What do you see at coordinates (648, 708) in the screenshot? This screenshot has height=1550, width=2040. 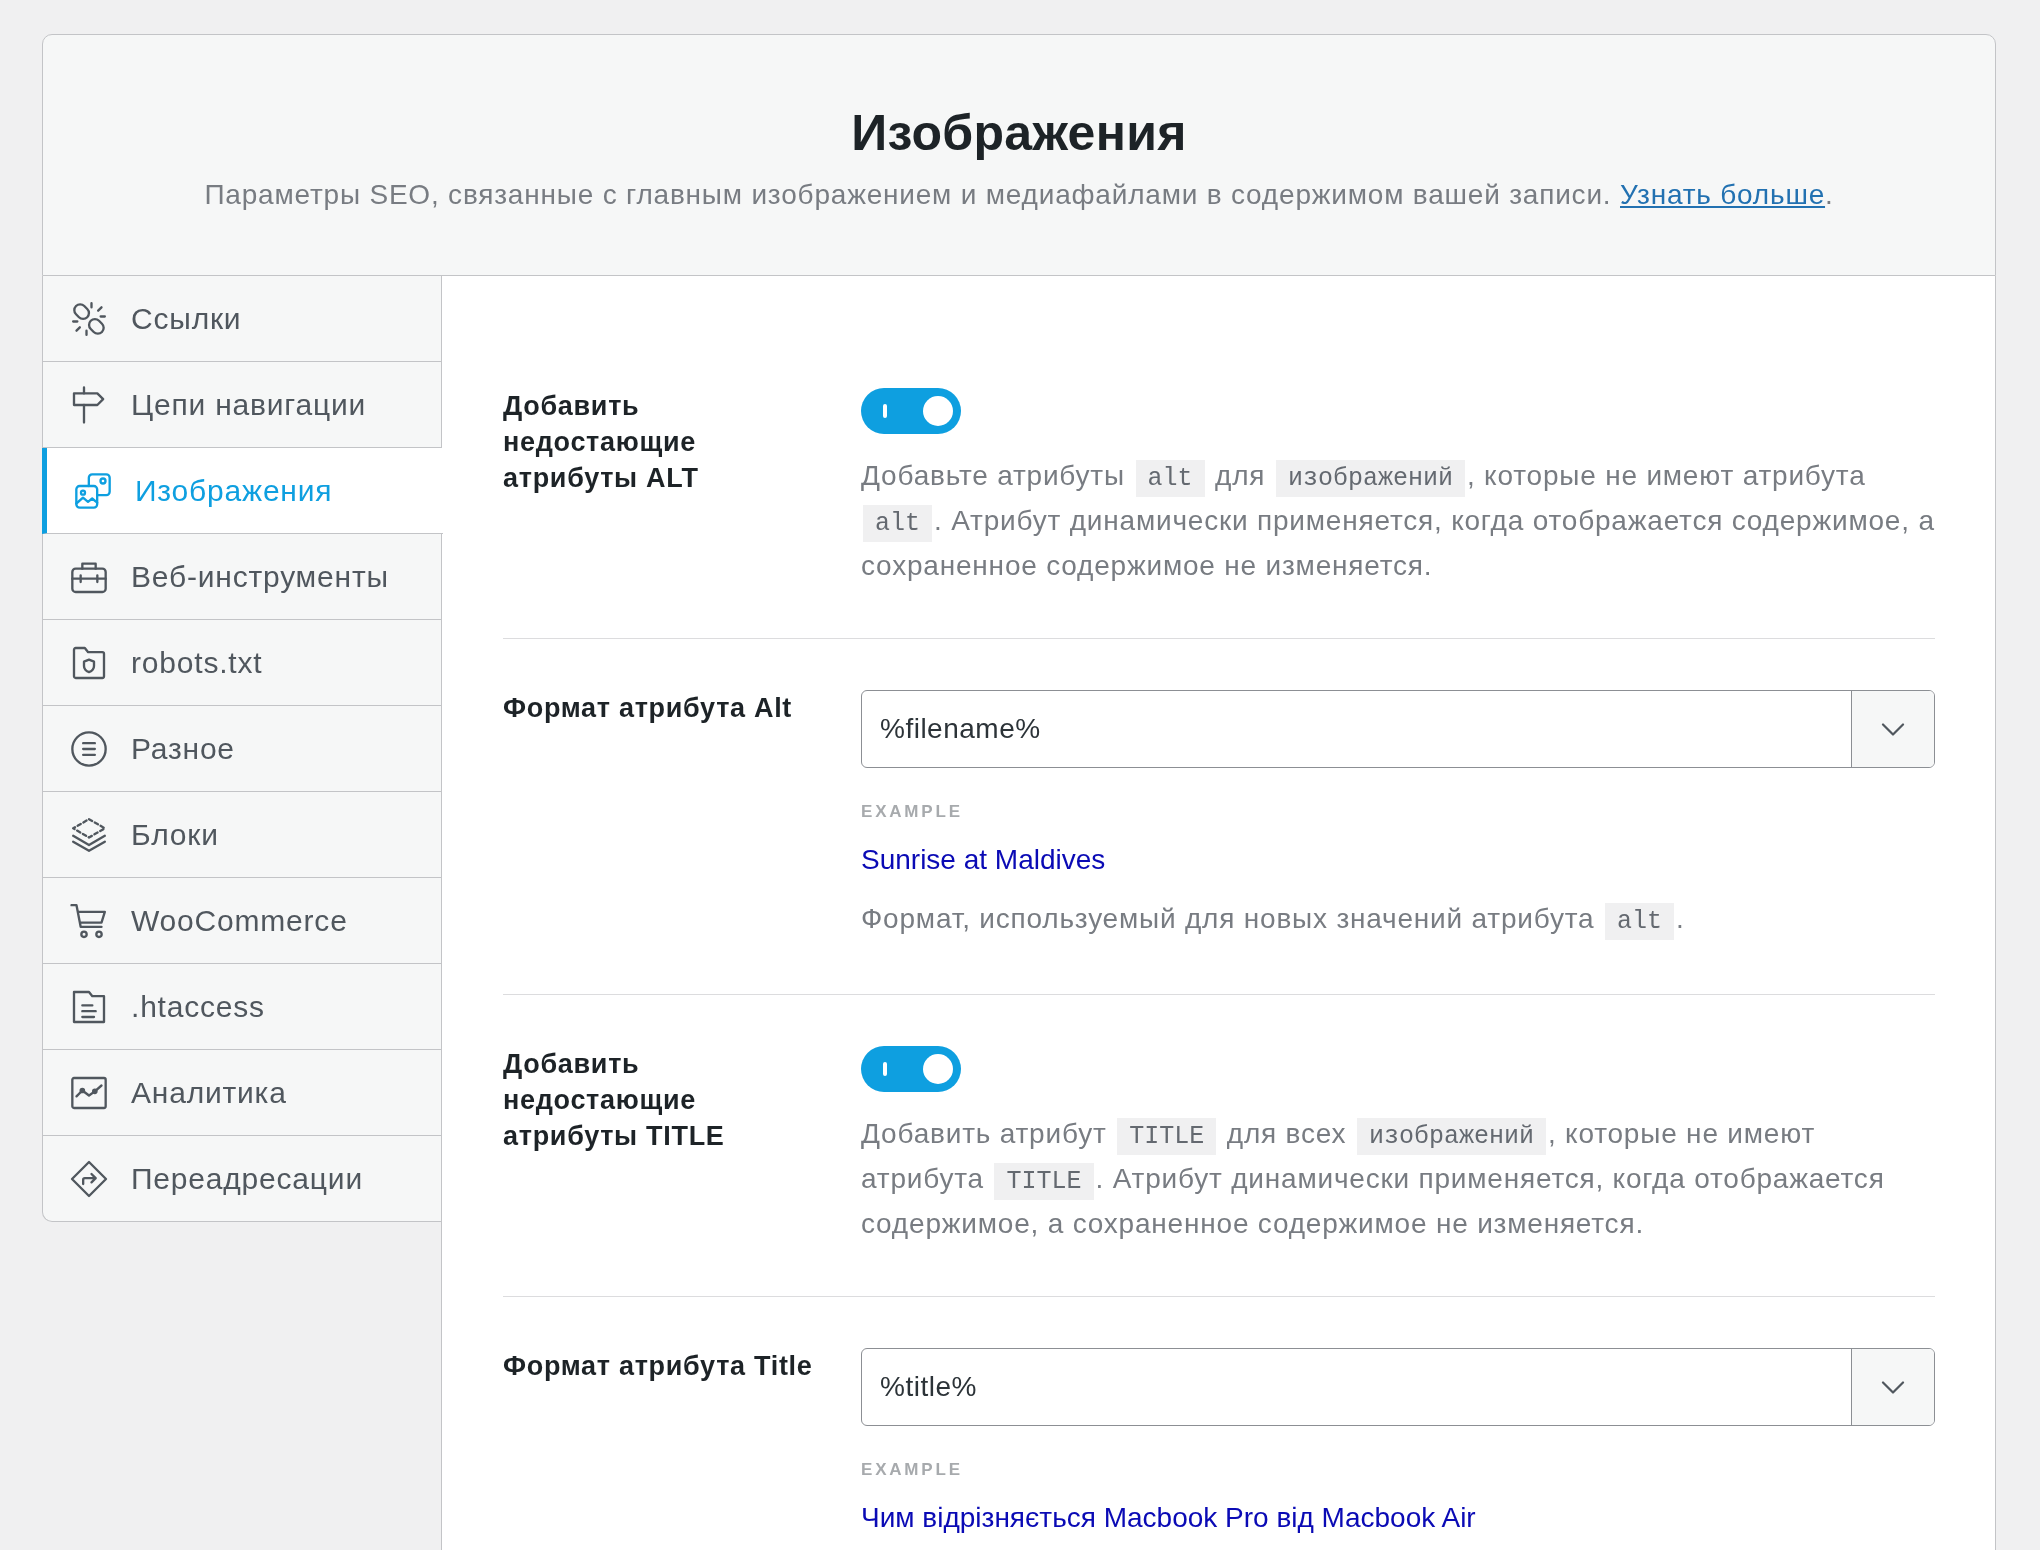 I see `setting-label: Формат атрибута Alt` at bounding box center [648, 708].